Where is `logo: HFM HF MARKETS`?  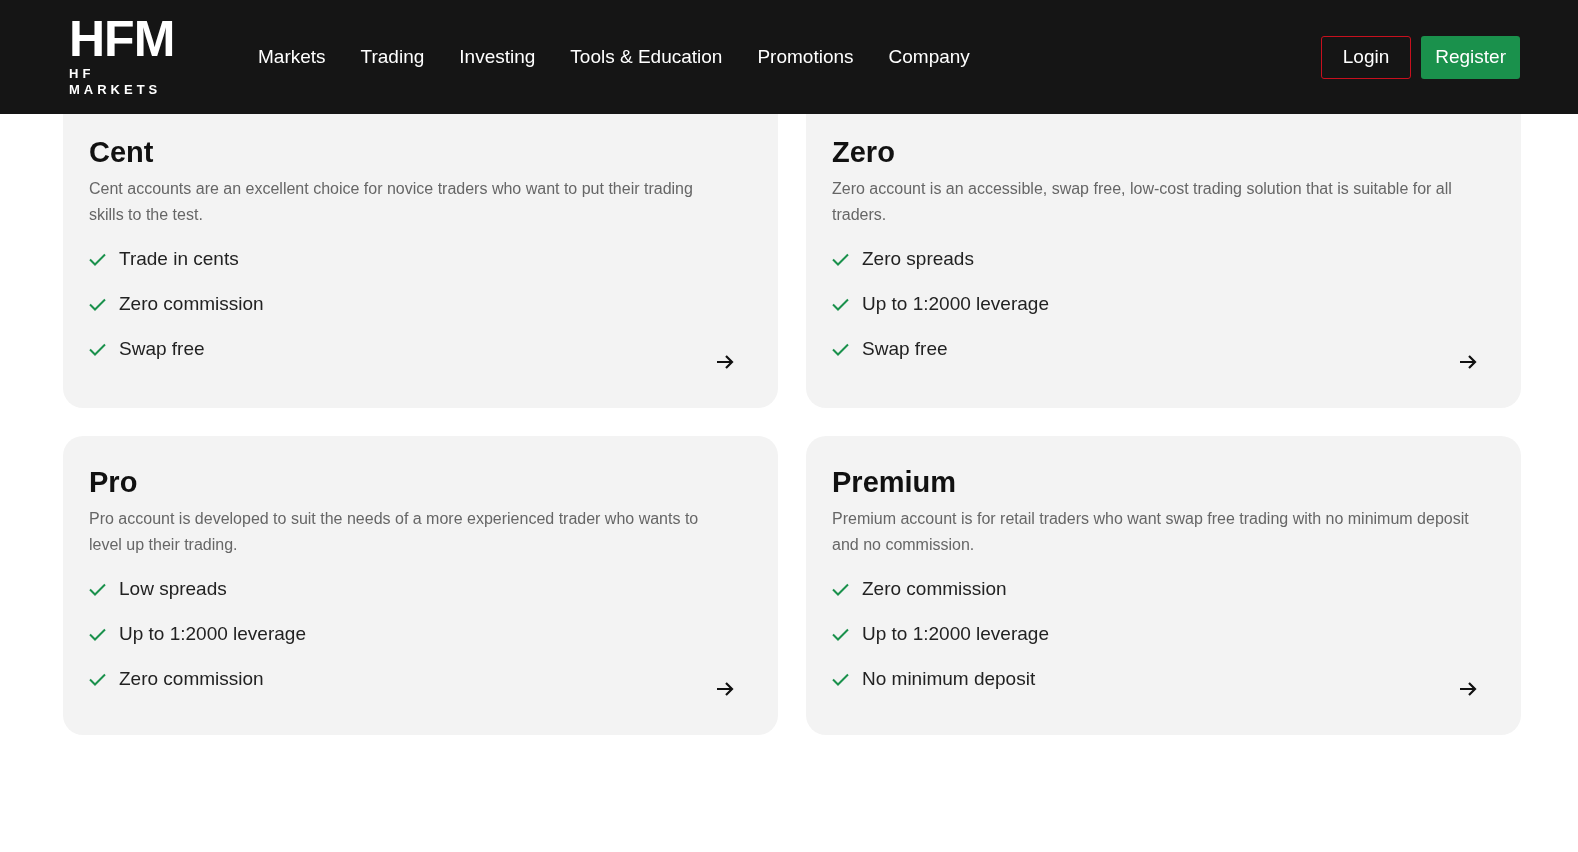
logo: HFM HF MARKETS is located at coordinates (130, 57).